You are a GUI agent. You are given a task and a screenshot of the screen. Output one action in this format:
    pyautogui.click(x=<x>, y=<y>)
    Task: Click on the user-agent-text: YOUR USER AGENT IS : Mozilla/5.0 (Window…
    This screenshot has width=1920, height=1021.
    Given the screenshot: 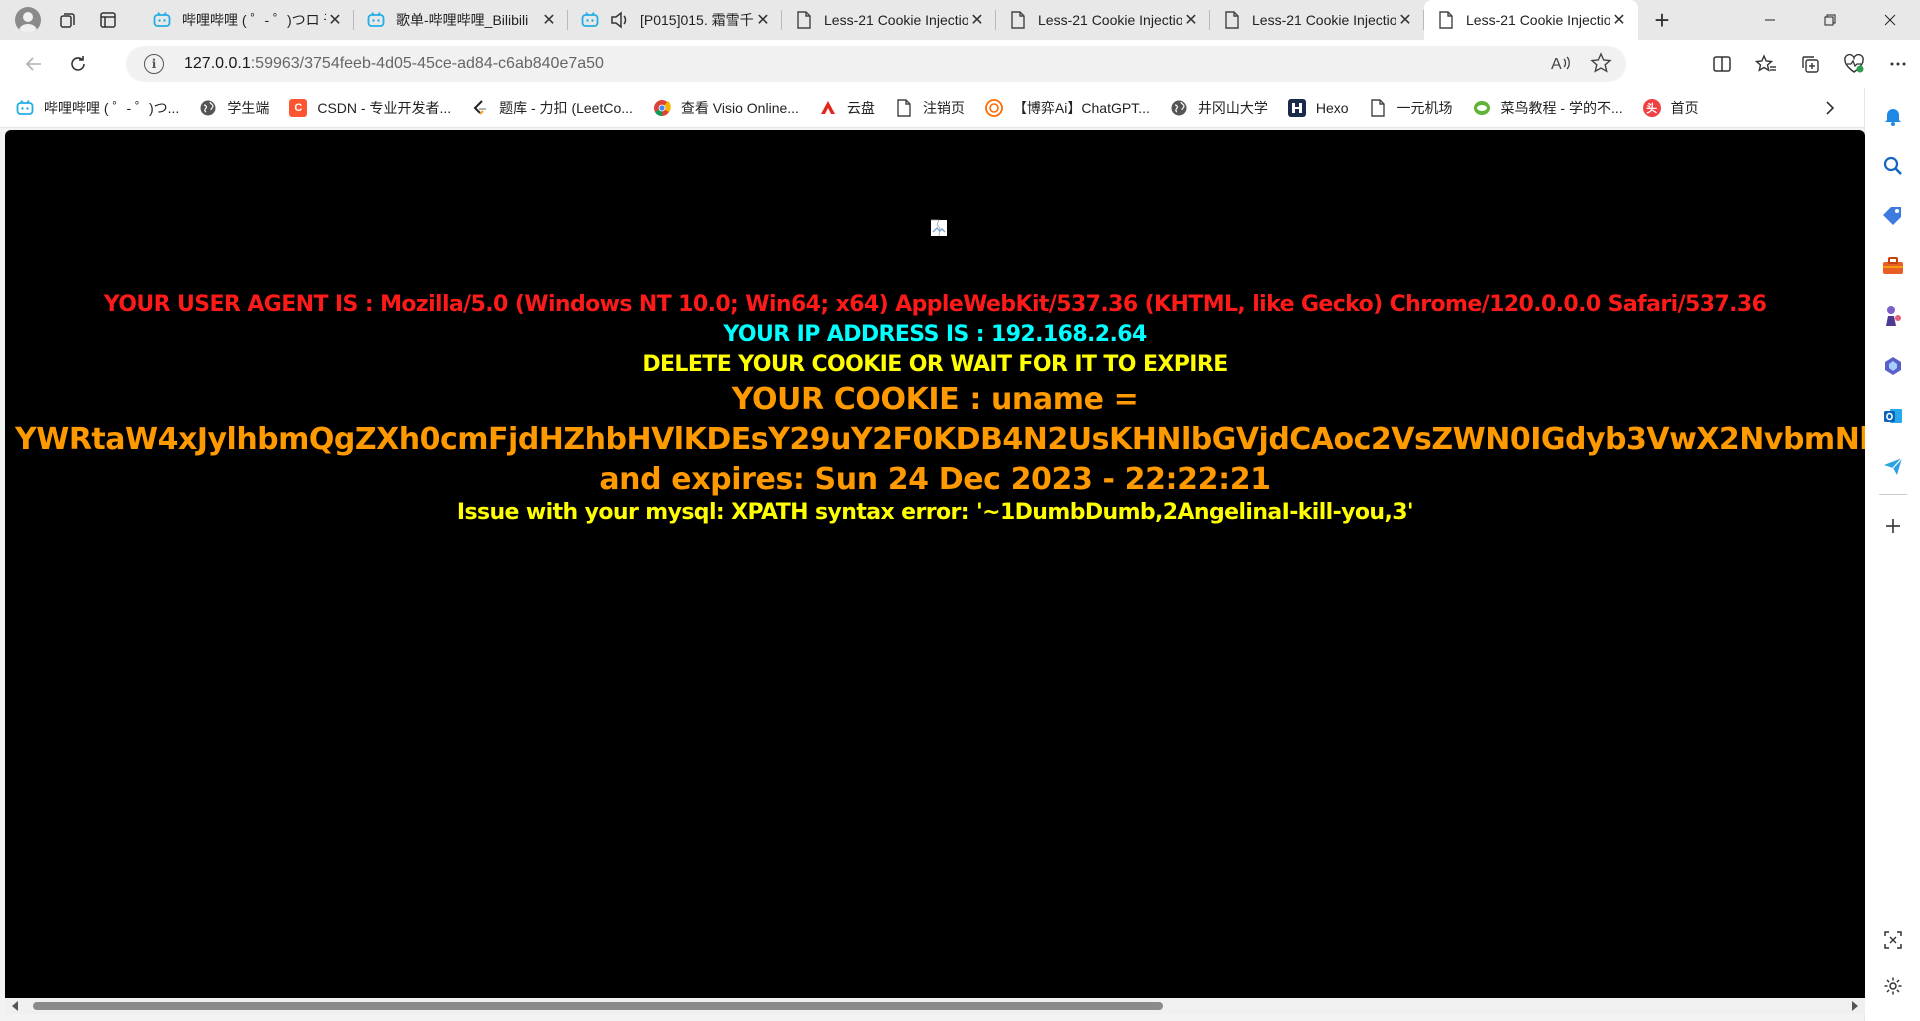 What is the action you would take?
    pyautogui.click(x=935, y=304)
    